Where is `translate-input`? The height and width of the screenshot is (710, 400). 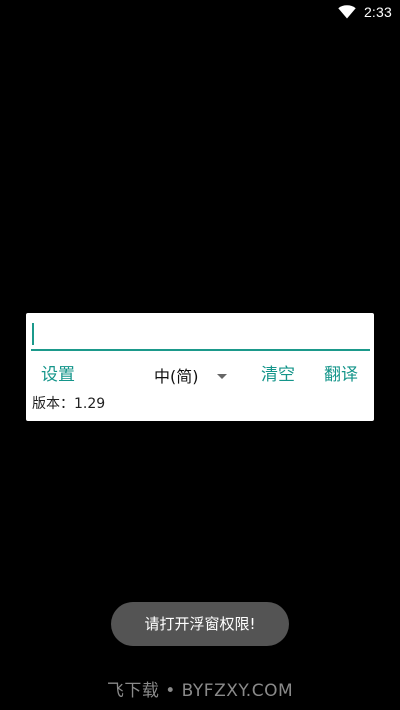 translate-input is located at coordinates (200, 334).